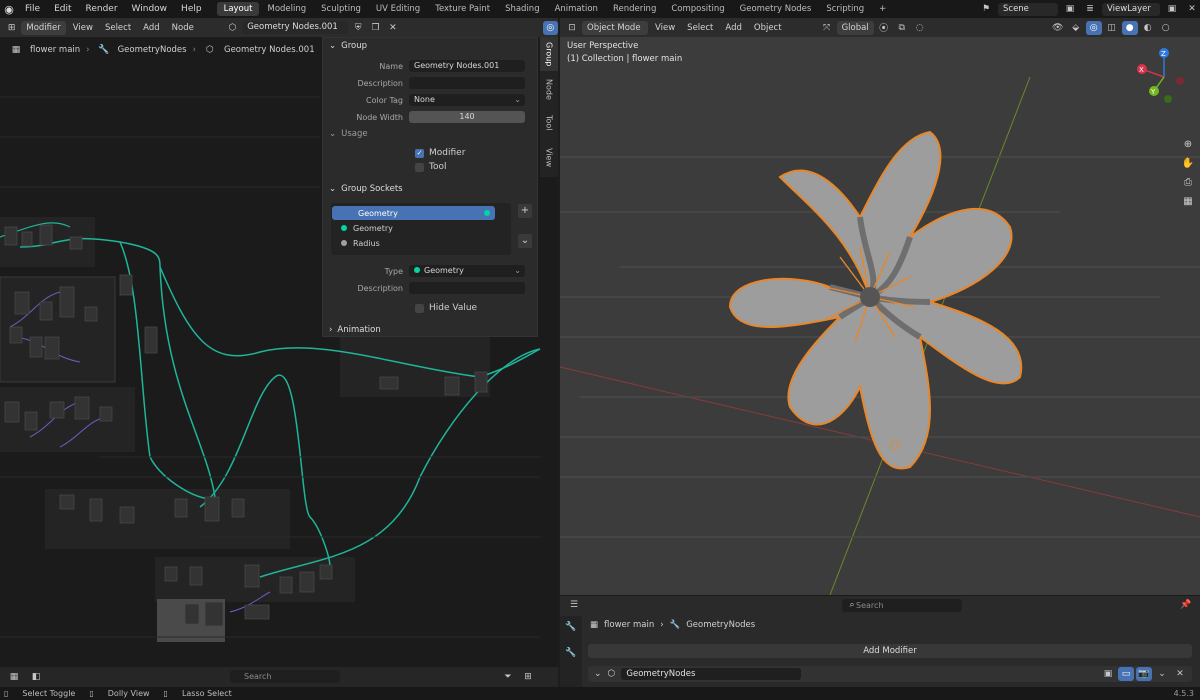  Describe the element at coordinates (528, 677) in the screenshot. I see `new-icon: ⊞` at that location.